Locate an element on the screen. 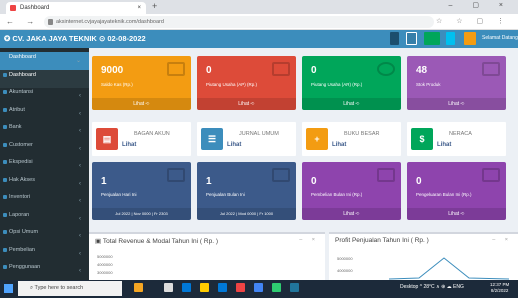  purchase-card-bulan-ini: 0 Pembelian Bulan Ini (Rp.) Lihat ➪ is located at coordinates (351, 191).